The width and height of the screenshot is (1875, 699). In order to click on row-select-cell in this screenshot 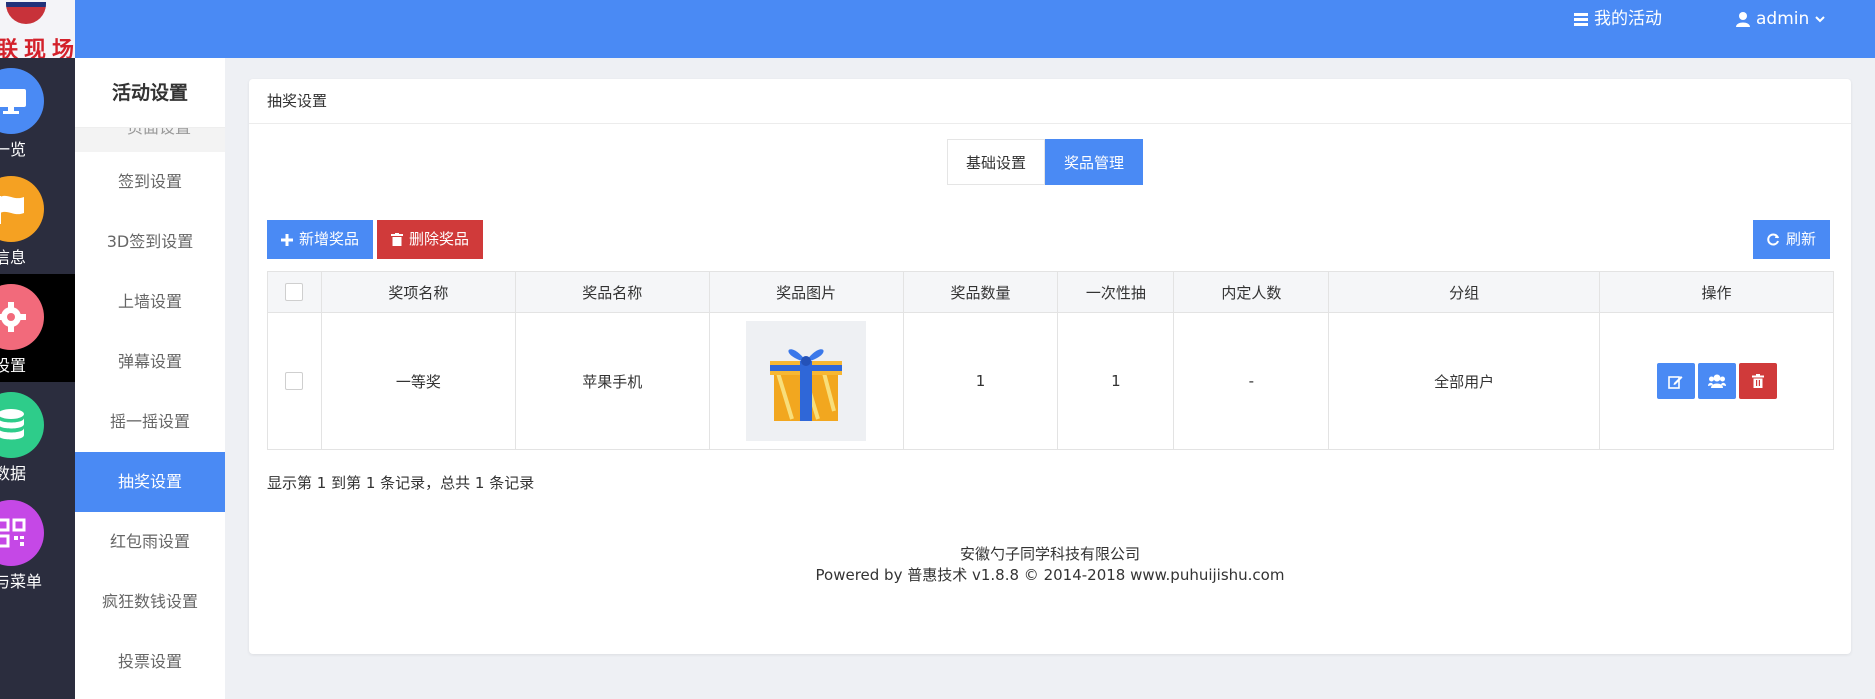, I will do `click(294, 381)`.